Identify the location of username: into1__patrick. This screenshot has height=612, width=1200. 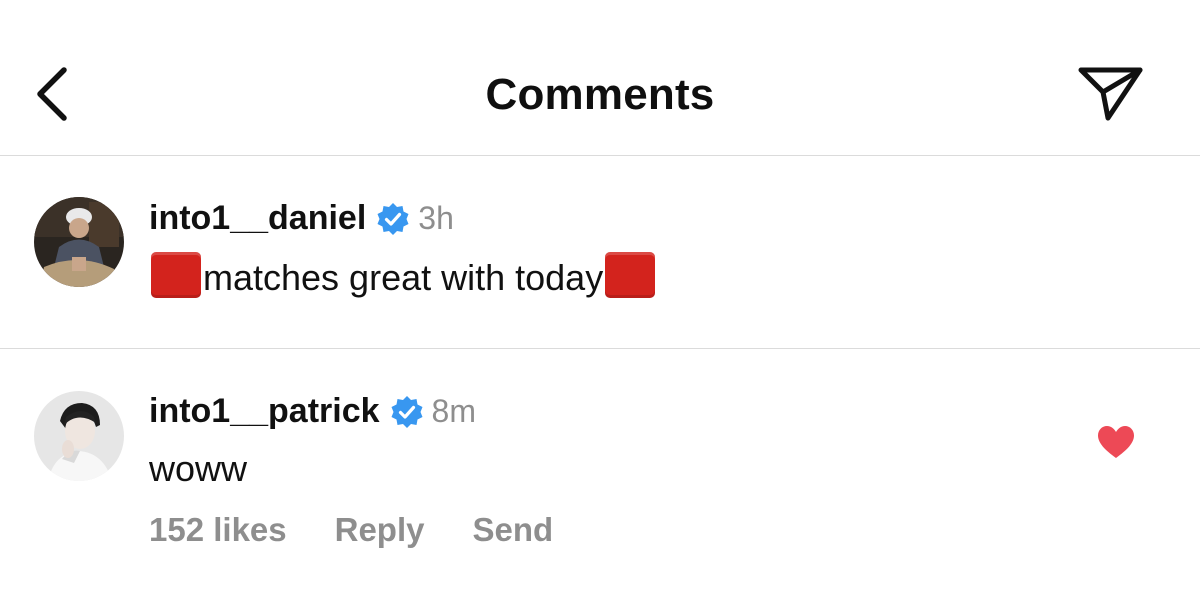
(264, 411).